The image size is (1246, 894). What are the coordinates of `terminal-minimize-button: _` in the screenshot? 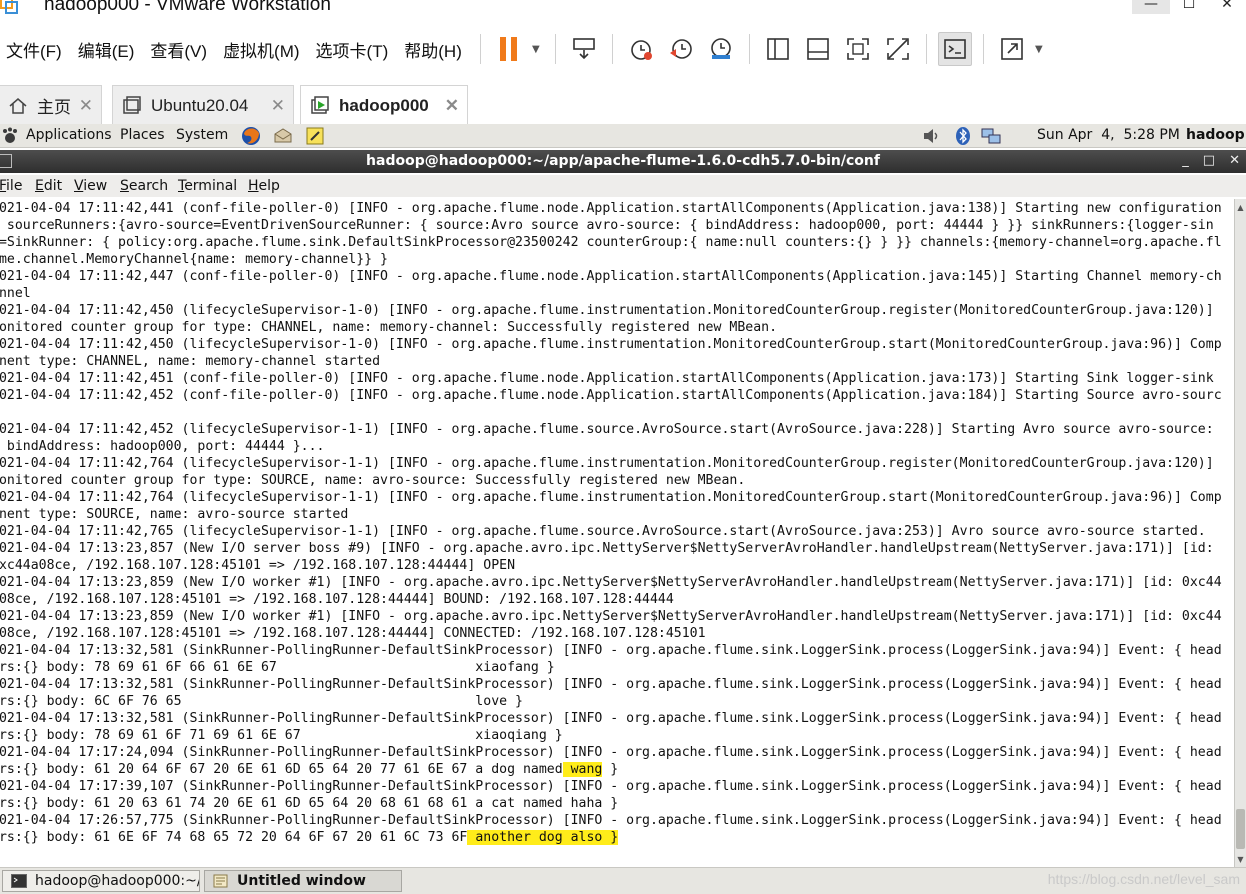 It's located at (1185, 160).